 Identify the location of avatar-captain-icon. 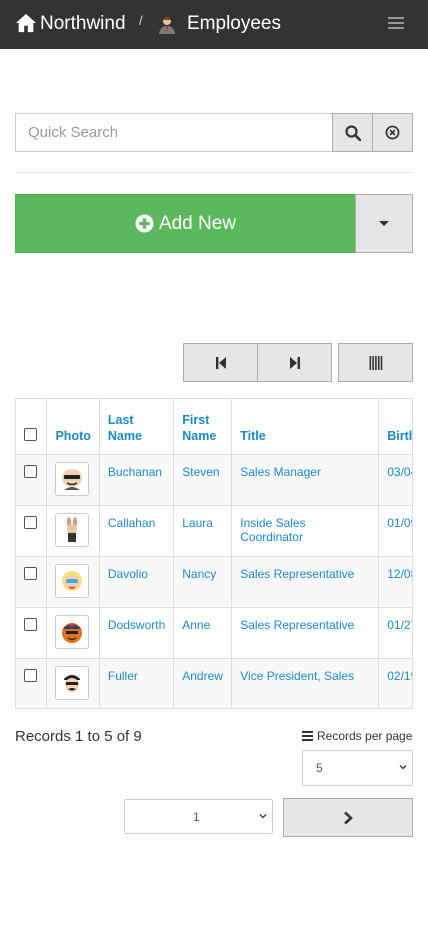
(72, 683).